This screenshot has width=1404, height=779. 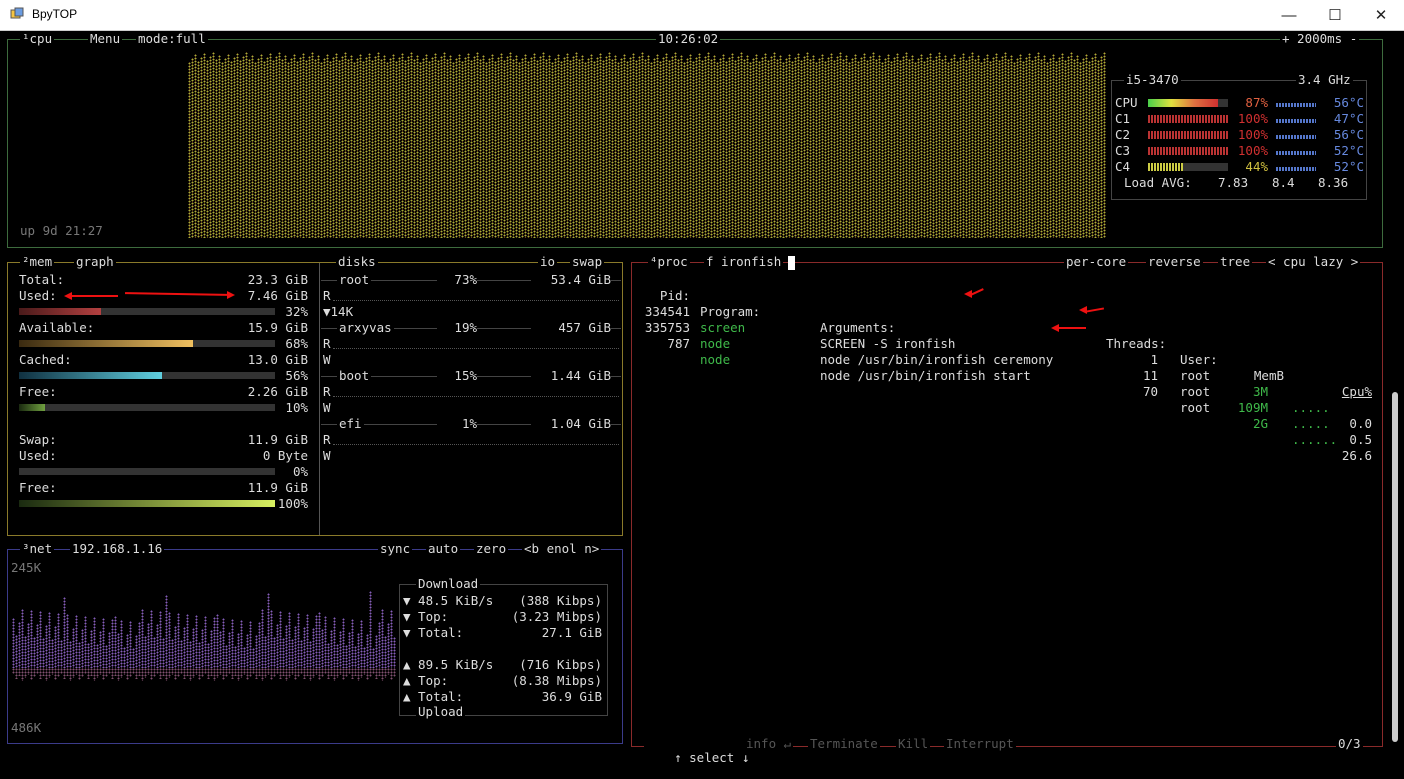 What do you see at coordinates (1126, 102) in the screenshot?
I see `cpu-row-name: CPU` at bounding box center [1126, 102].